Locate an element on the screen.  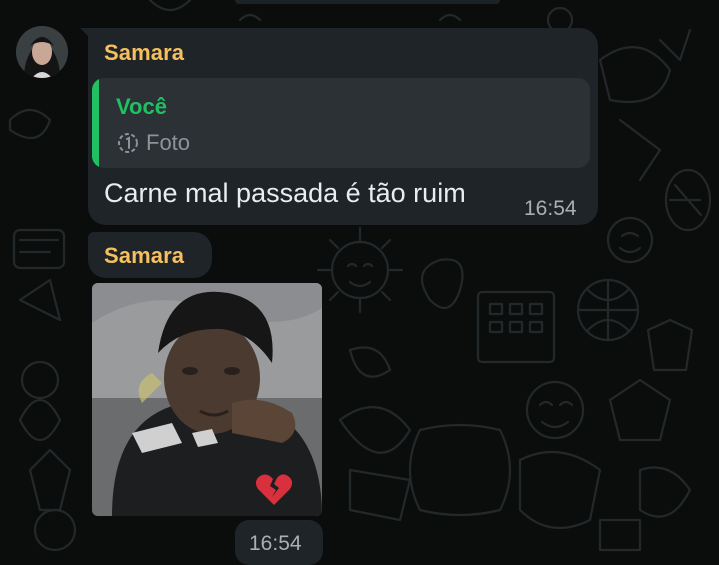
photo-attachment is located at coordinates (207, 399).